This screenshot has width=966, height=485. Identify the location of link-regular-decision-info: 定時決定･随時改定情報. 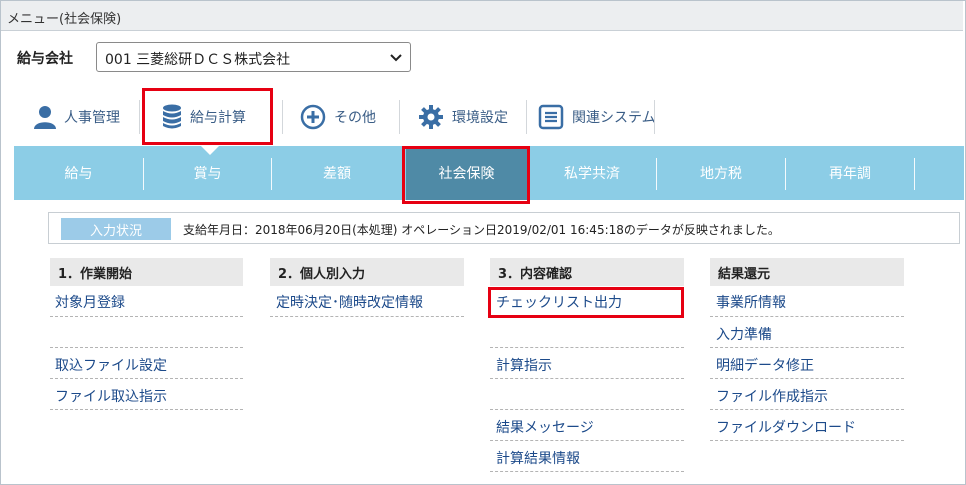
(349, 302).